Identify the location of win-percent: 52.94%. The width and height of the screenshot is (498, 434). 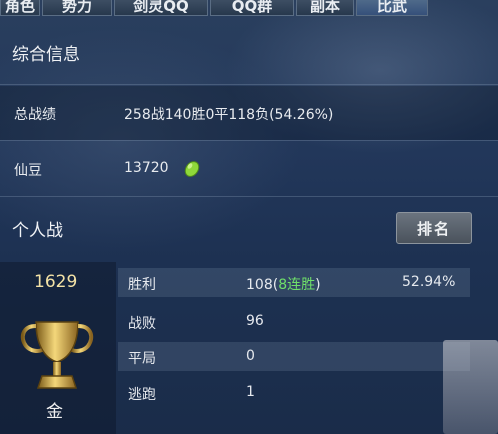
(429, 282).